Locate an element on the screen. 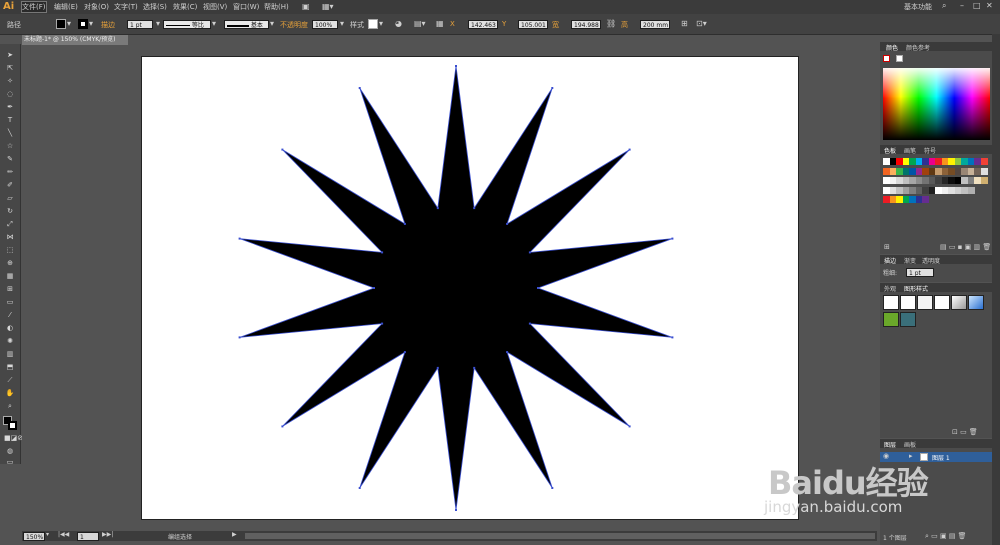 The image size is (1000, 545). artboard-number-field: 1 is located at coordinates (88, 536).